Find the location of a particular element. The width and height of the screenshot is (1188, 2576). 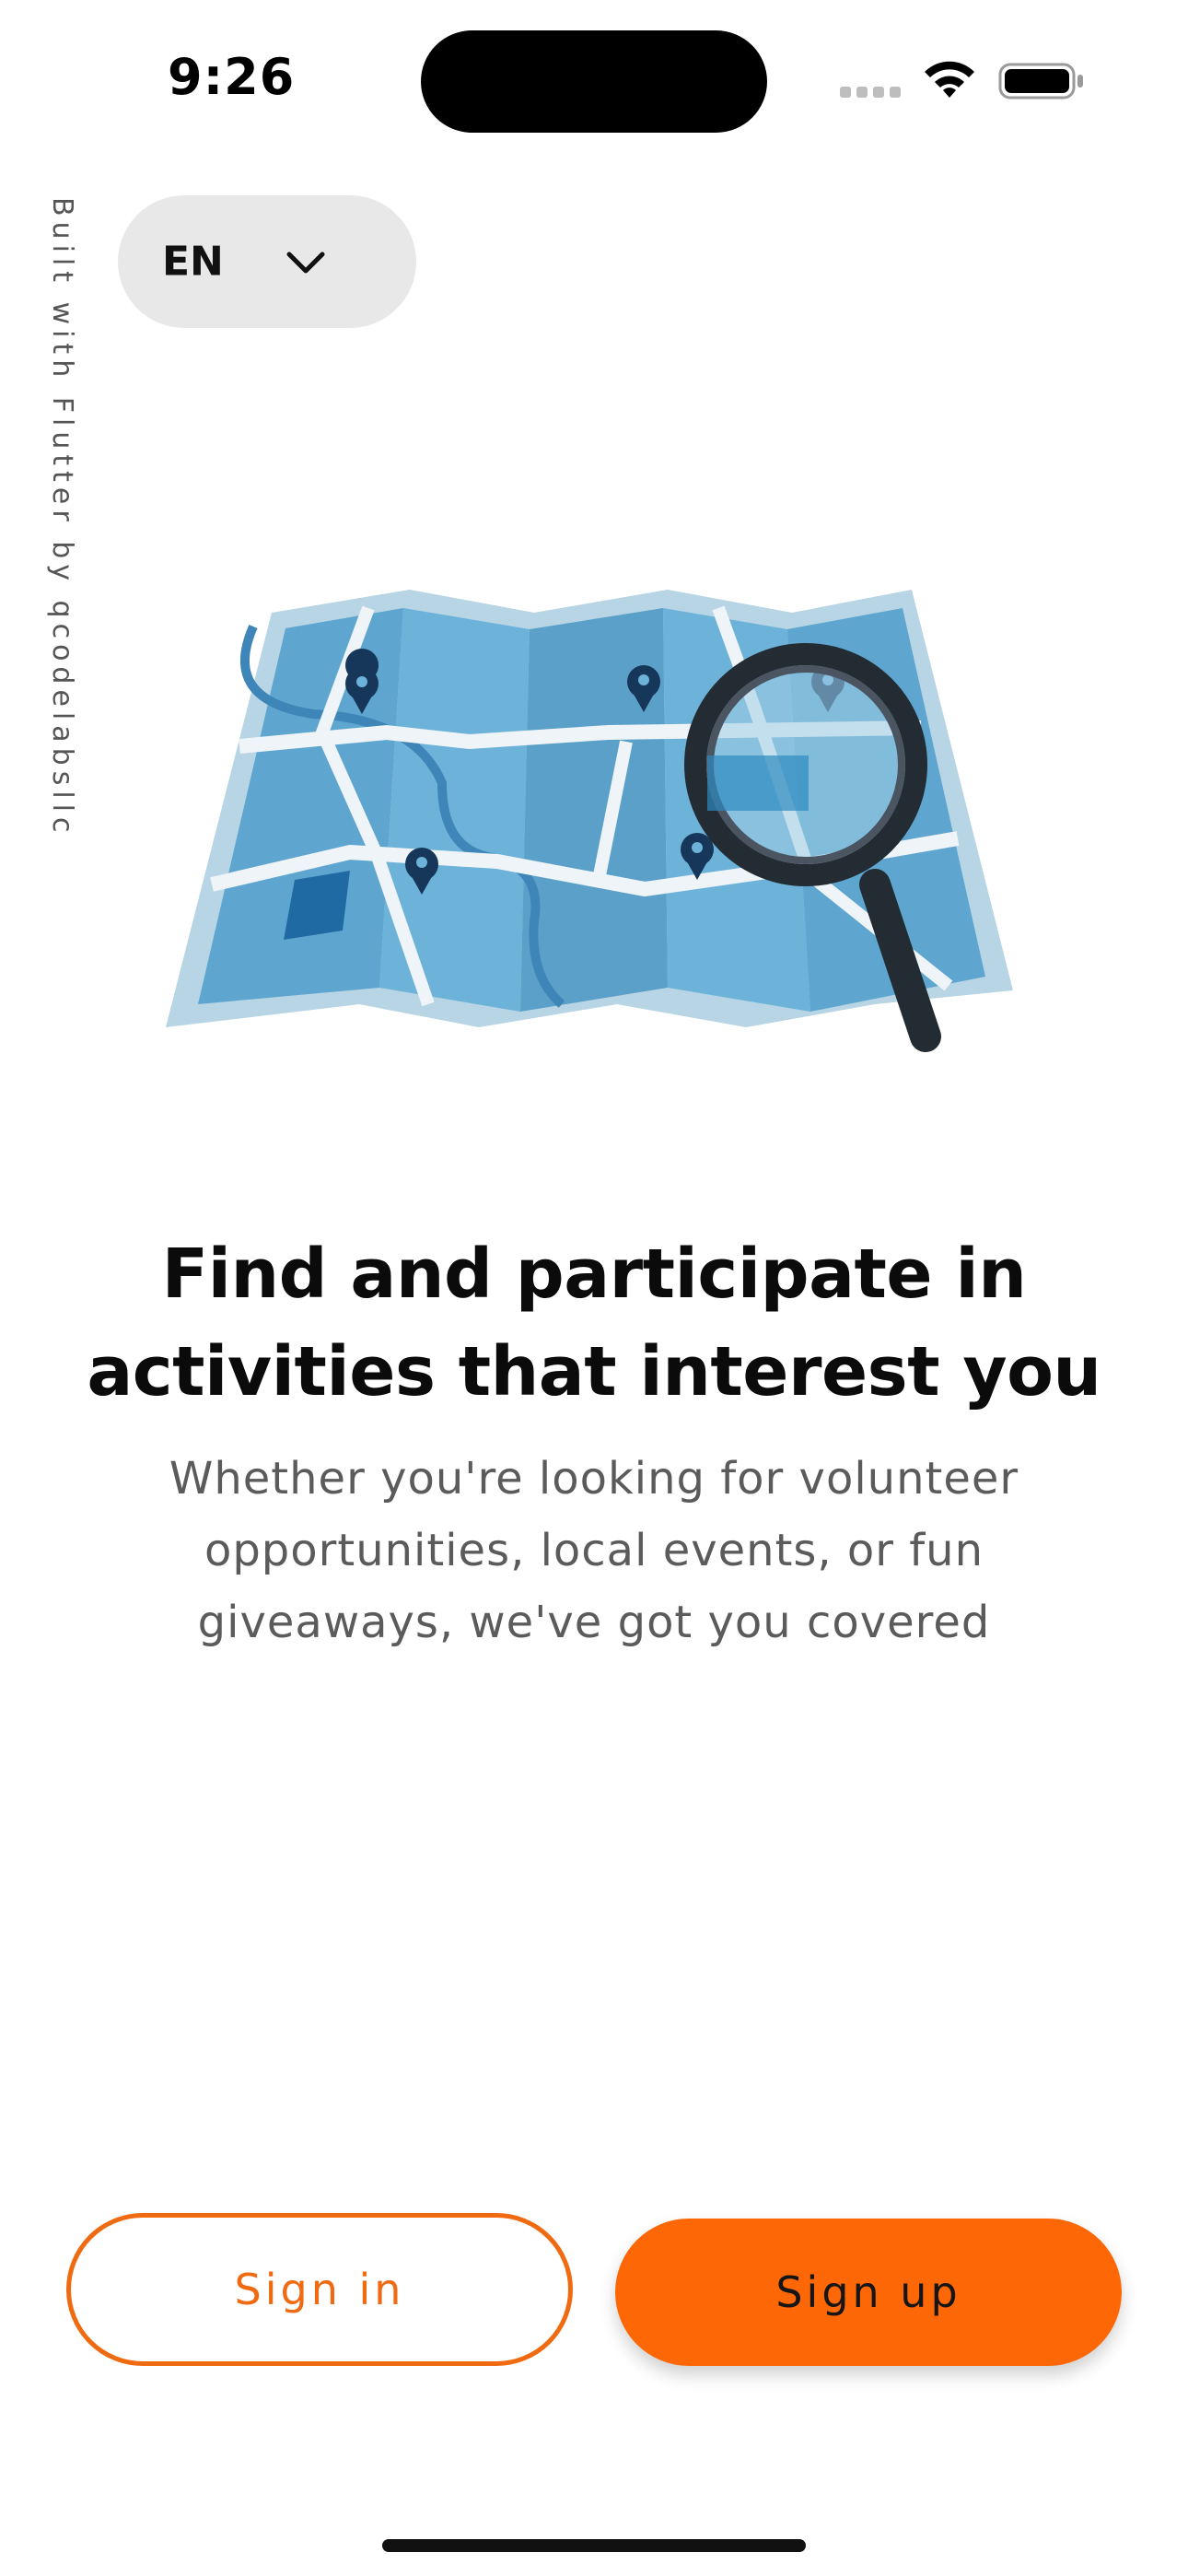

dynamic-island is located at coordinates (594, 81).